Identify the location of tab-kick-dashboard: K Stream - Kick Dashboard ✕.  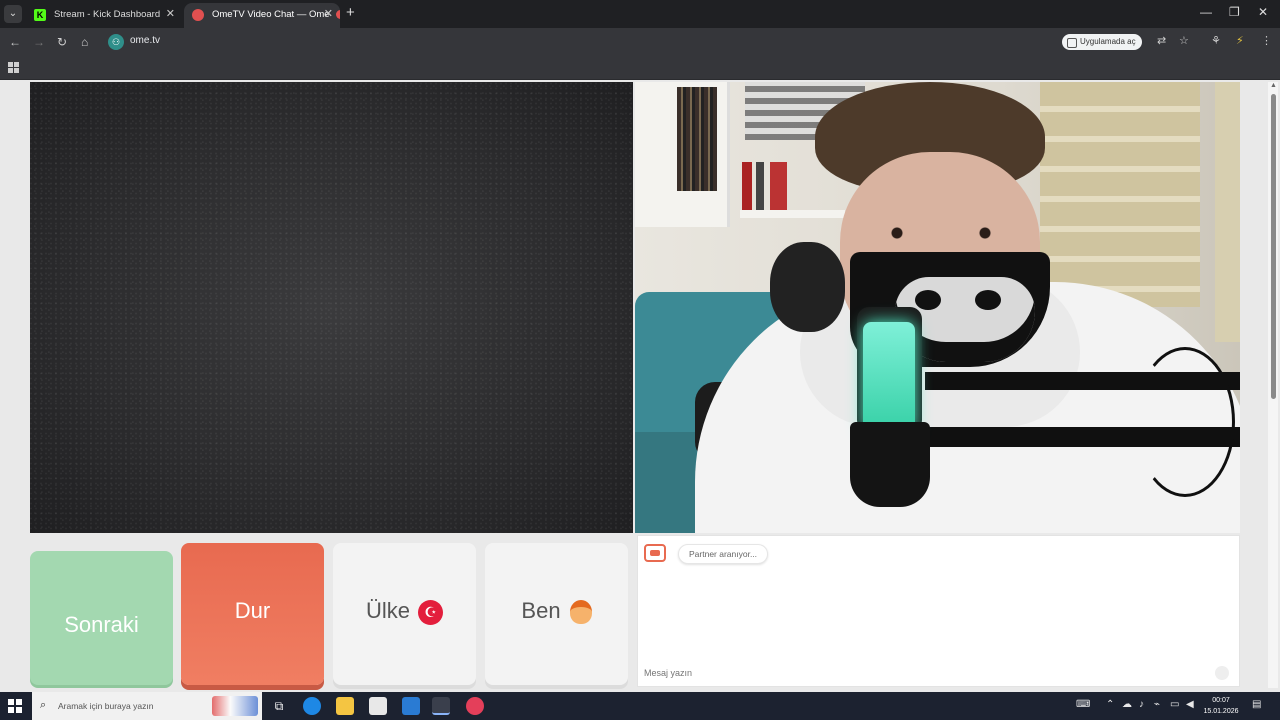
(104, 15).